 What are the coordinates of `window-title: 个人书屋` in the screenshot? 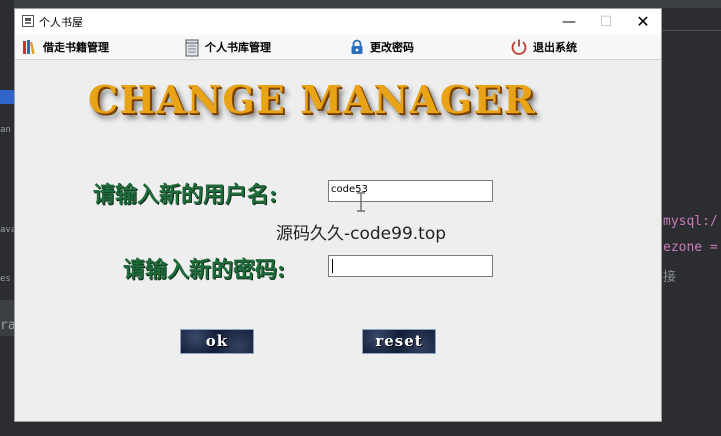 It's located at (61, 22).